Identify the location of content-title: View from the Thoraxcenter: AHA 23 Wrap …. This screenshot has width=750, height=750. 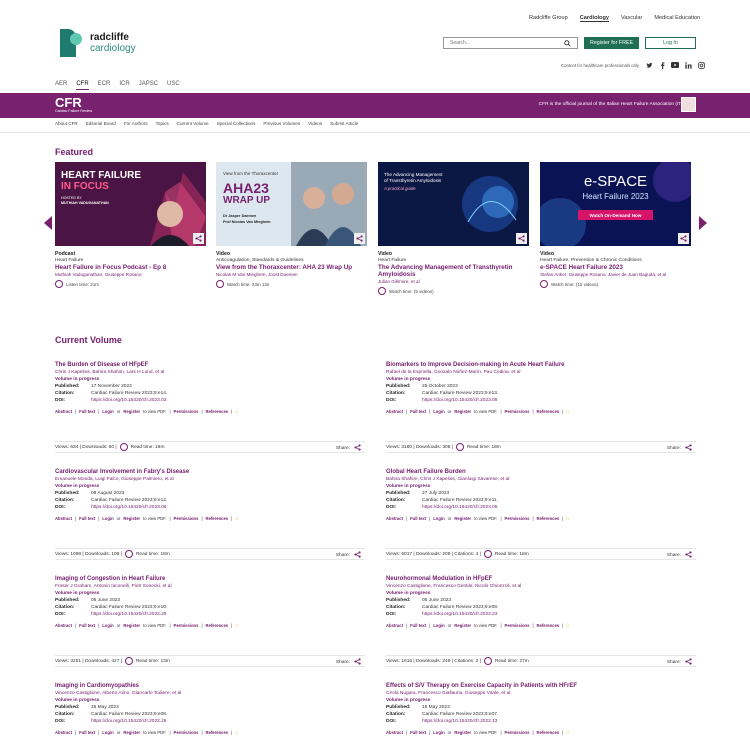
(291, 267).